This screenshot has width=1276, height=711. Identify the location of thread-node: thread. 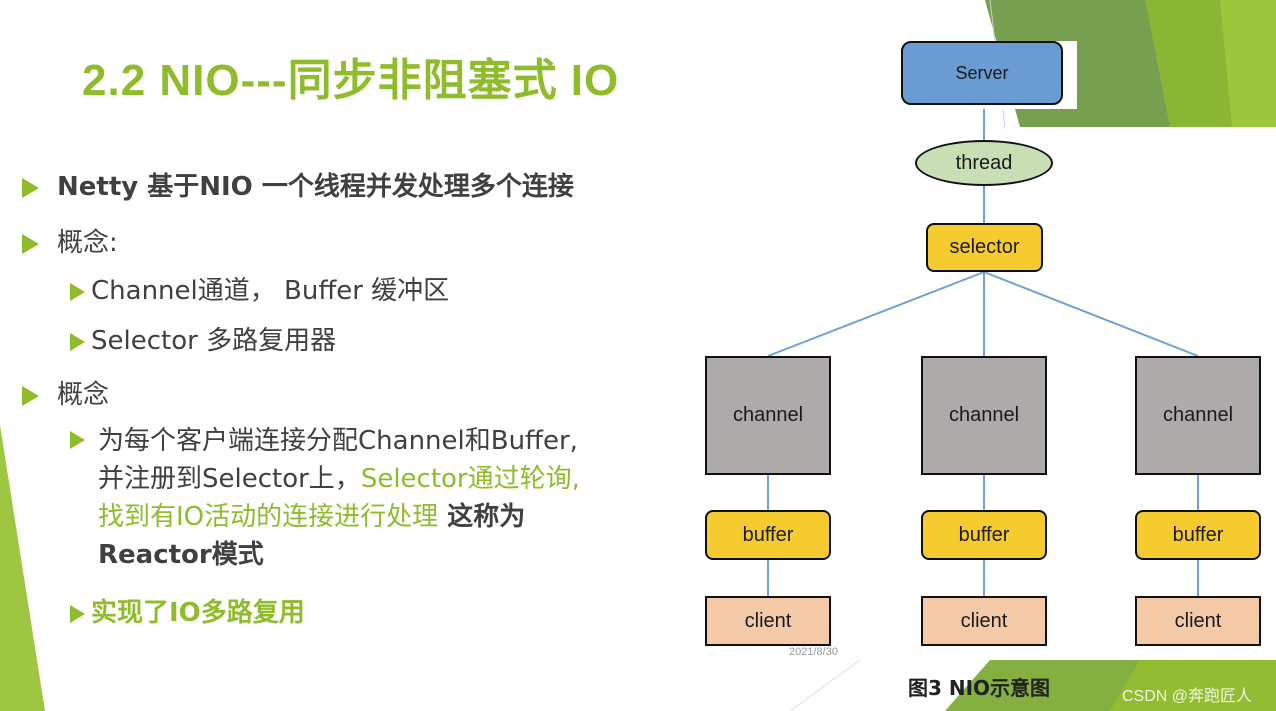
(984, 163).